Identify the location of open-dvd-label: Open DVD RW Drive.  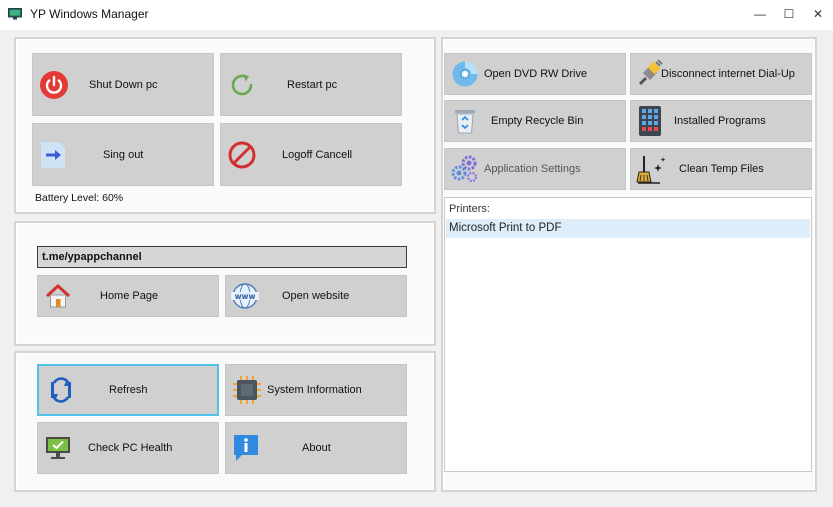
(536, 74).